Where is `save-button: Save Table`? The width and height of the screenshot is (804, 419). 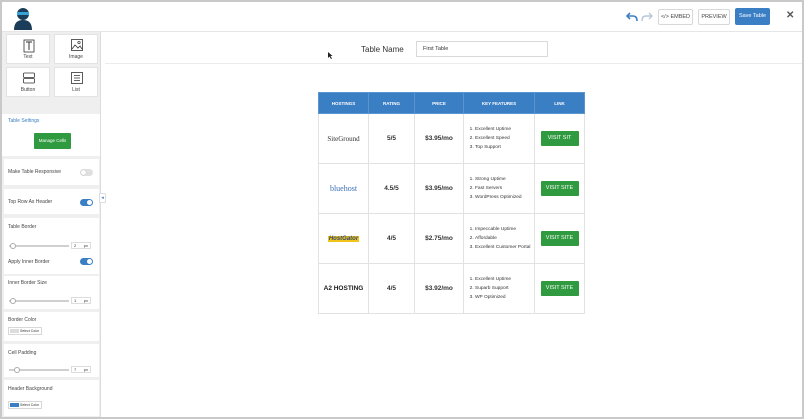
save-button: Save Table is located at coordinates (752, 16).